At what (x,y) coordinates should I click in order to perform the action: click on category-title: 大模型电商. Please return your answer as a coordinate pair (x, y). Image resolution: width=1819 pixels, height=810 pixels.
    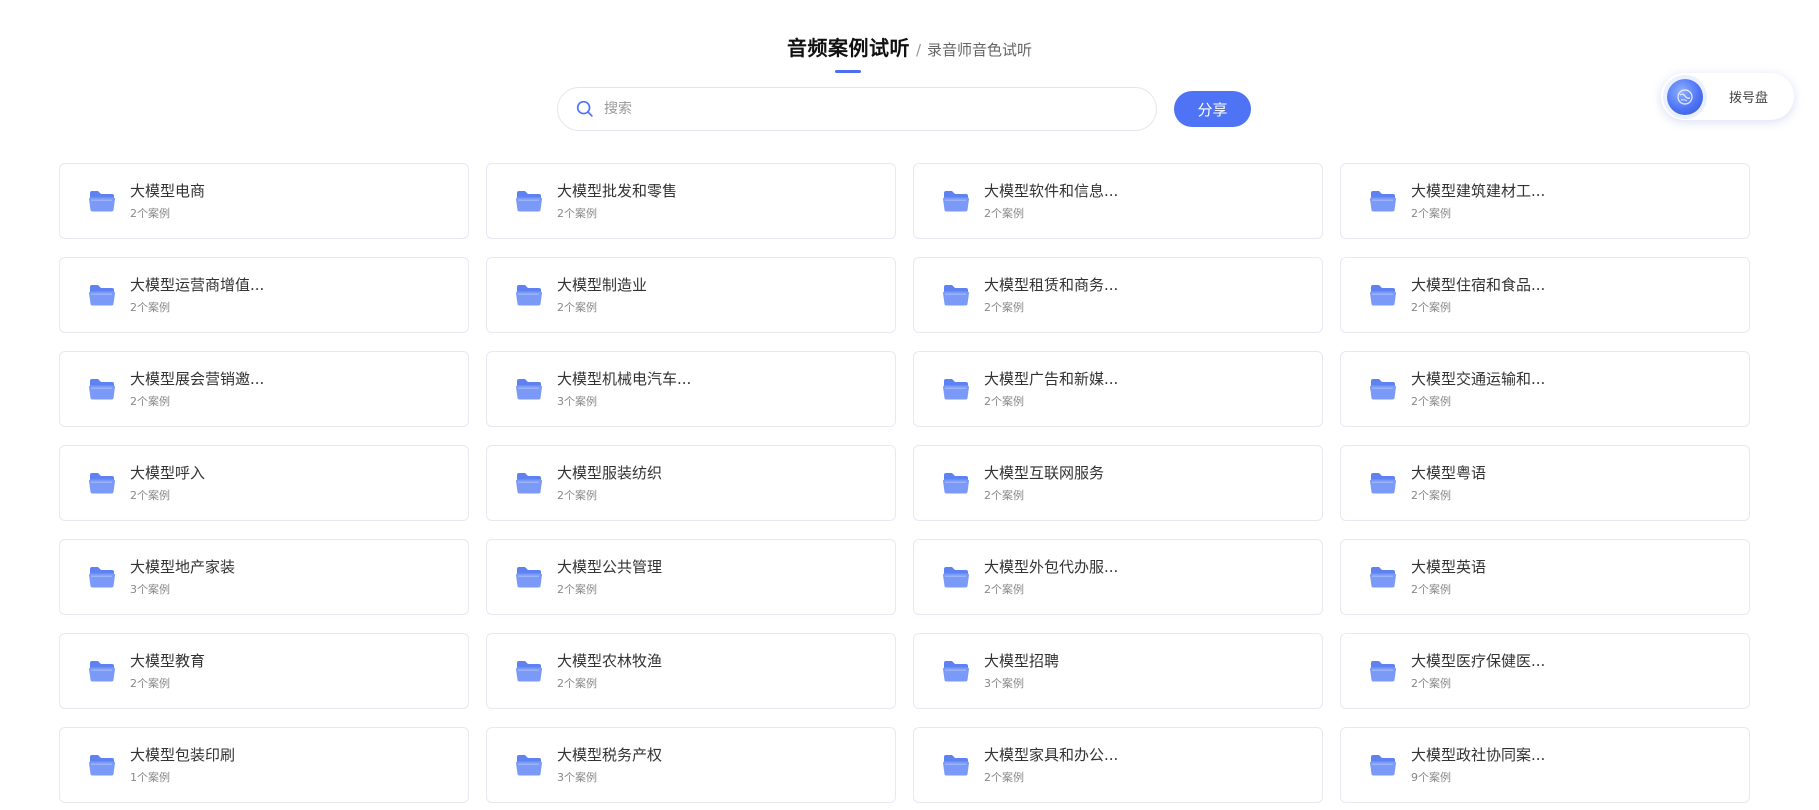
    Looking at the image, I should click on (168, 191).